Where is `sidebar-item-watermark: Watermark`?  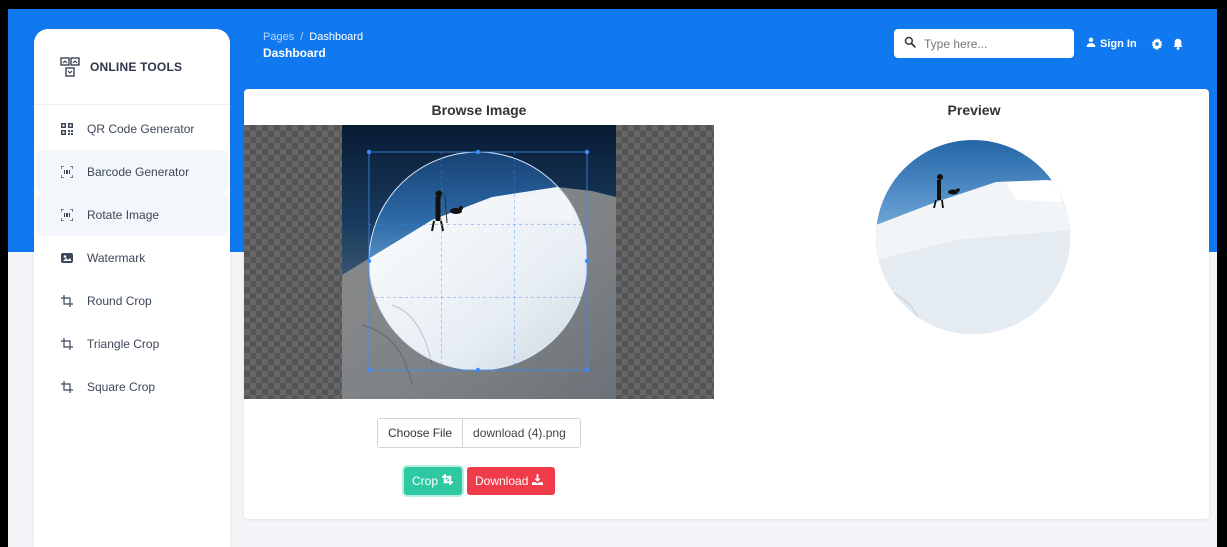 sidebar-item-watermark: Watermark is located at coordinates (132, 257).